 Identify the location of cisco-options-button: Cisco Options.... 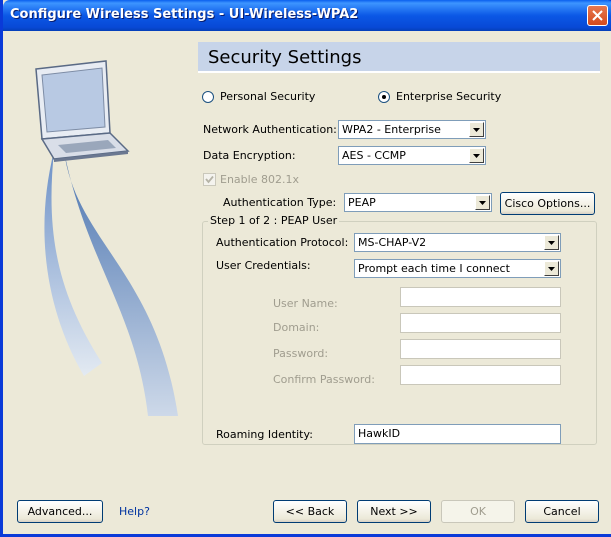
(547, 203).